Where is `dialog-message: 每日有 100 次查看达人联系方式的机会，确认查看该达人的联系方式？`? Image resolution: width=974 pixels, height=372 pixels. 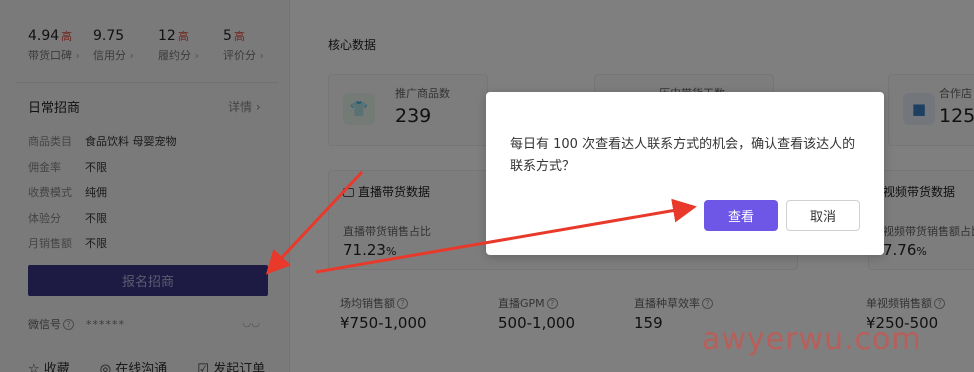
dialog-message: 每日有 100 次查看达人联系方式的机会，确认查看该达人的联系方式？ is located at coordinates (683, 155).